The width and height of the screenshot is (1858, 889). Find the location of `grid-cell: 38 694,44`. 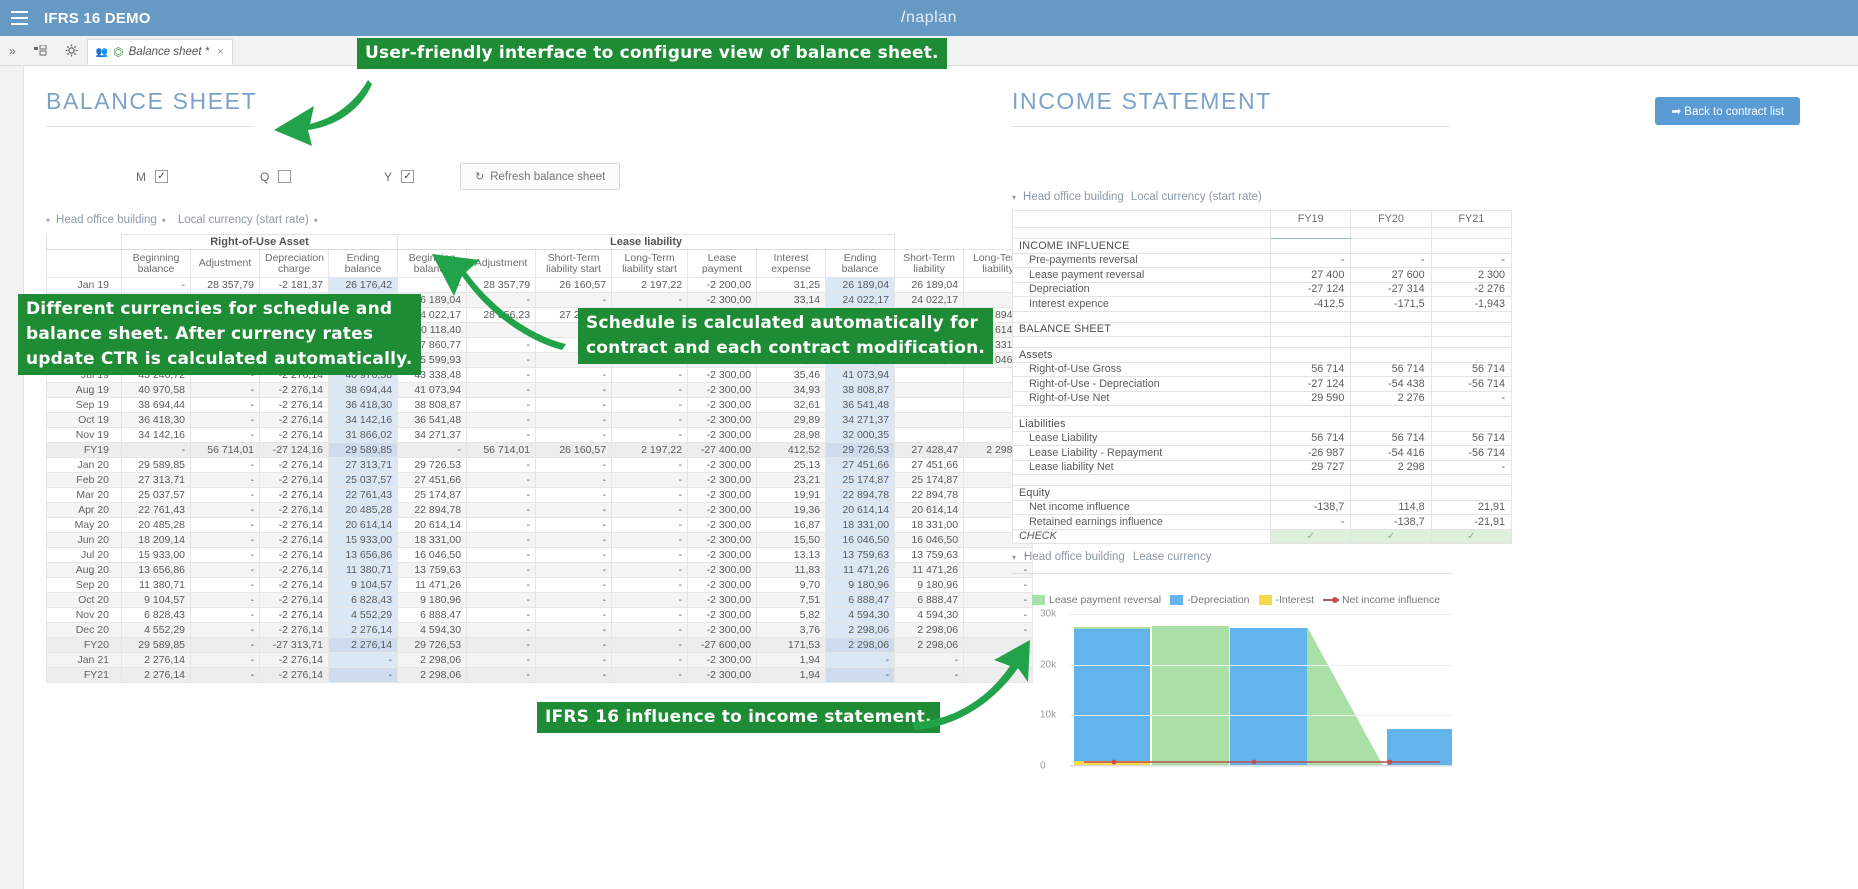

grid-cell: 38 694,44 is located at coordinates (156, 405).